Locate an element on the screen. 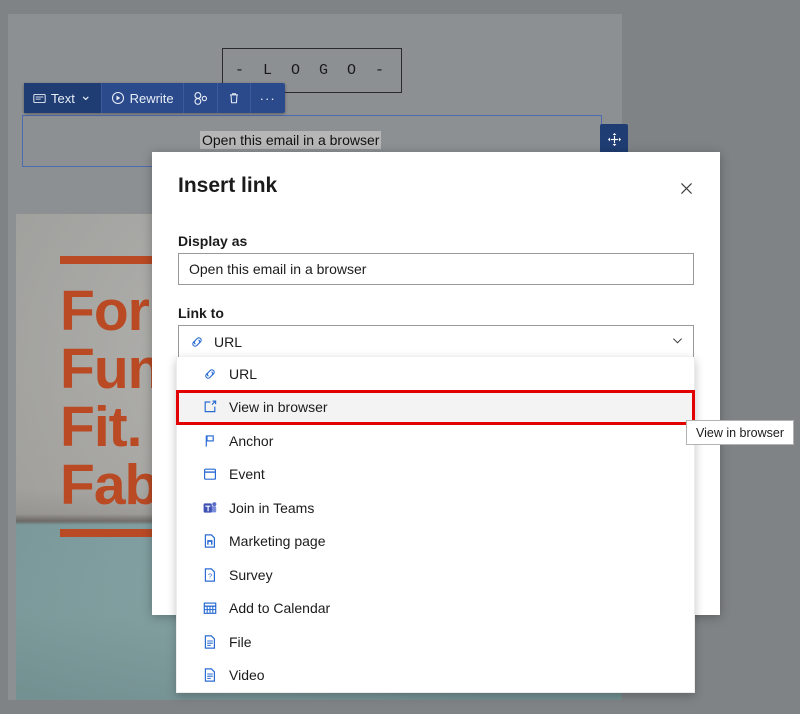  text-block-icon is located at coordinates (39, 98).